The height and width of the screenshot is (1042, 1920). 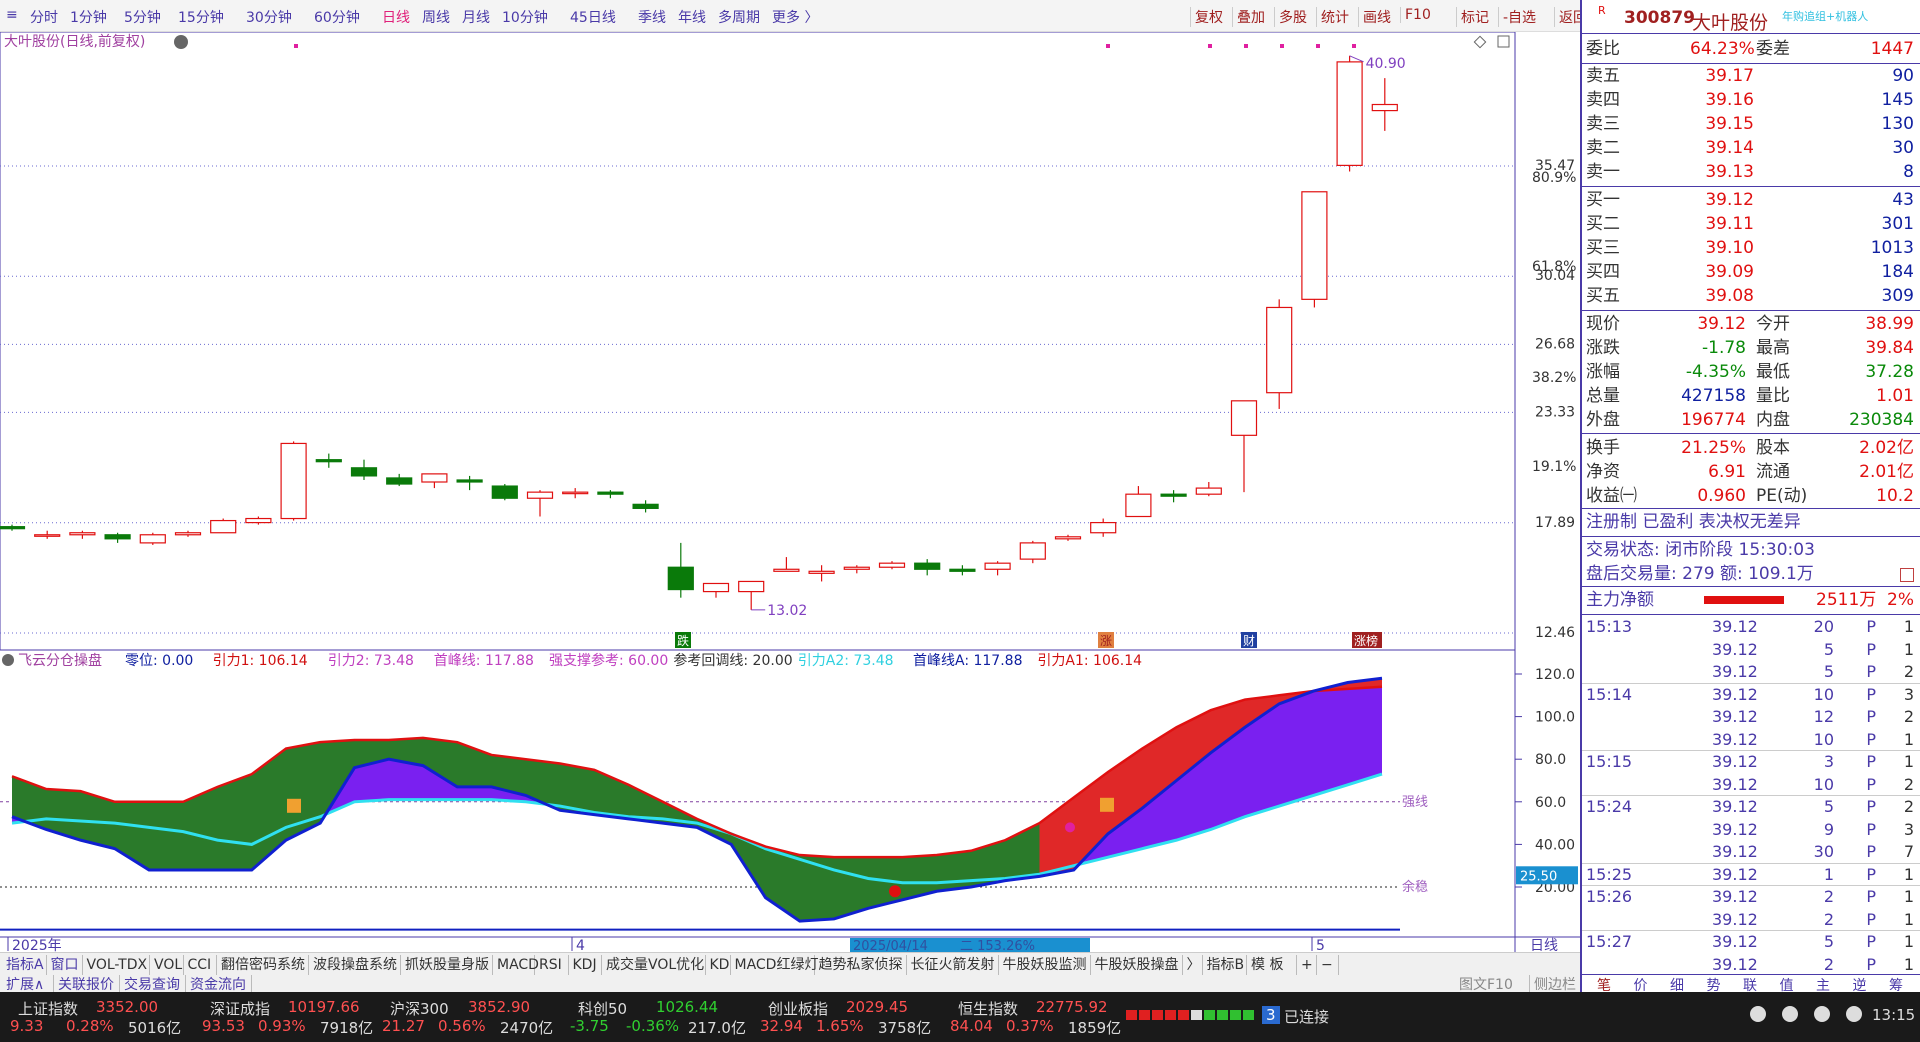 What do you see at coordinates (337, 17) in the screenshot?
I see `timeframe-tab: 60分钟` at bounding box center [337, 17].